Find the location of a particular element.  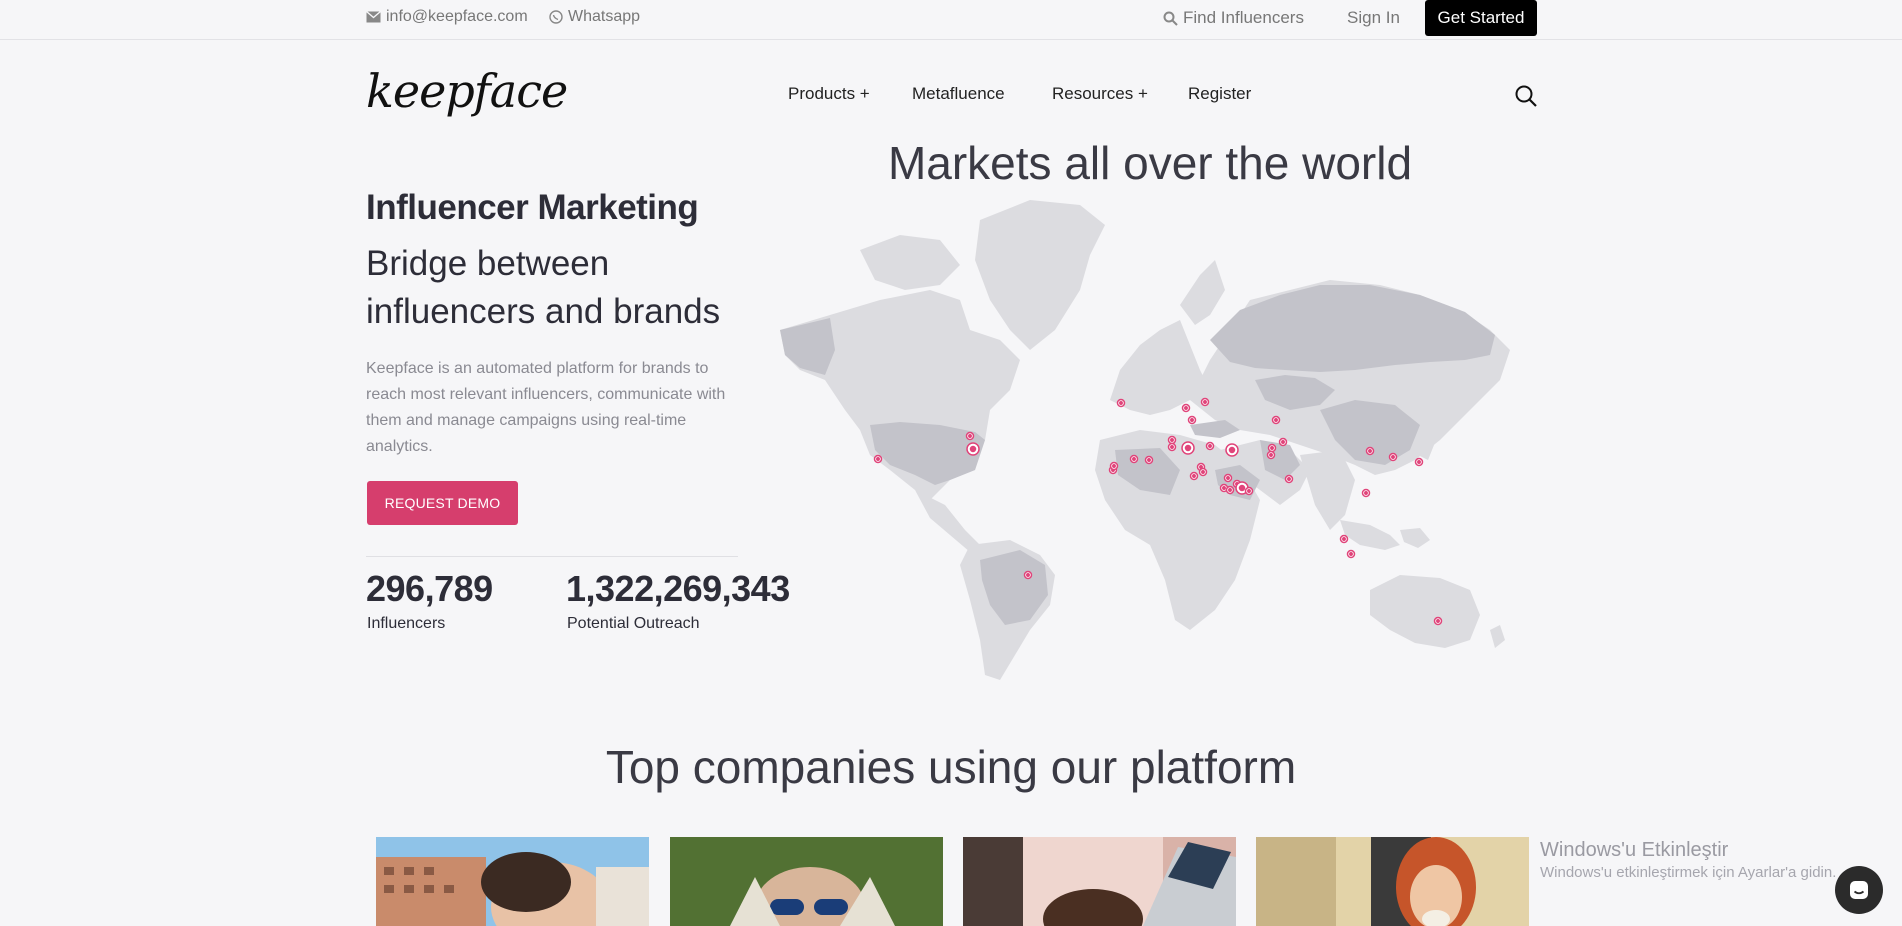

influencers-label: Influencers is located at coordinates (406, 623).